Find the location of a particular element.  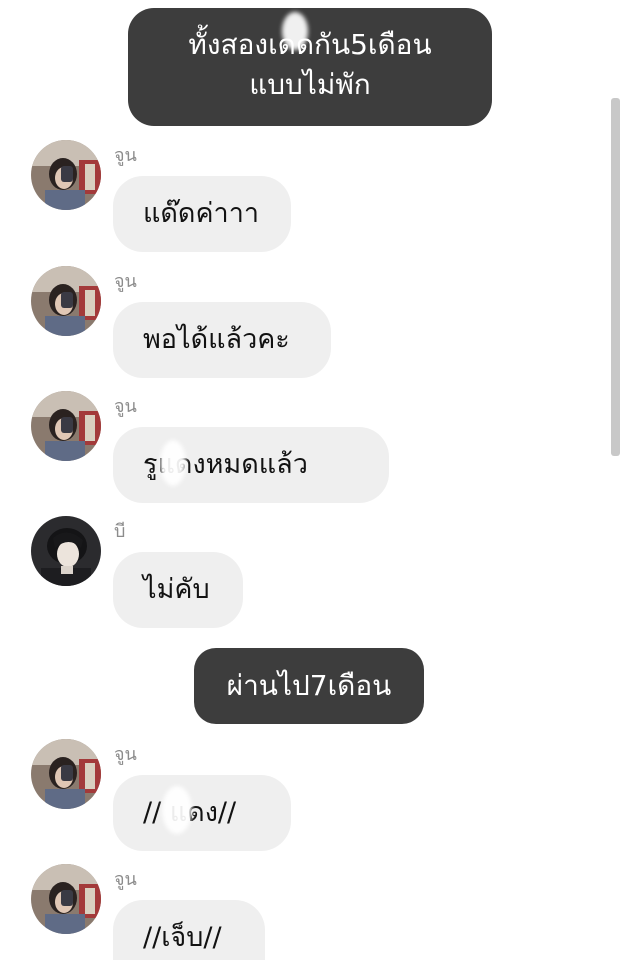

message-bubble: ไม่คับ is located at coordinates (178, 590).